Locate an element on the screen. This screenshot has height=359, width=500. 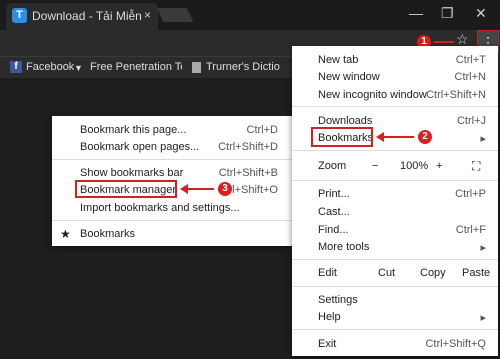
close-window-button: ✕ is located at coordinates (481, 13).